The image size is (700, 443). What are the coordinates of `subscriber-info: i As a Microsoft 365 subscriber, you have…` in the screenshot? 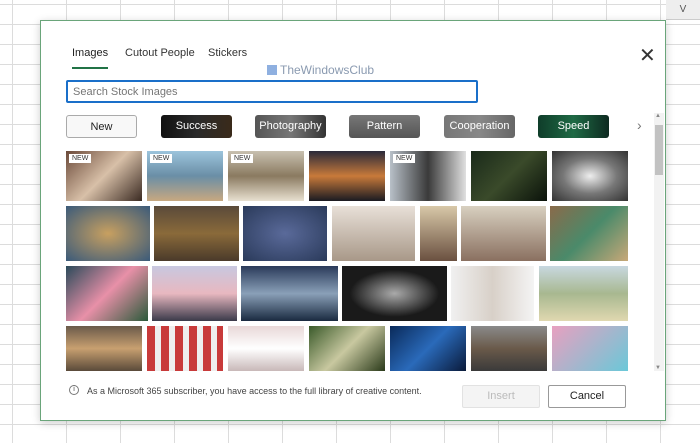 It's located at (249, 391).